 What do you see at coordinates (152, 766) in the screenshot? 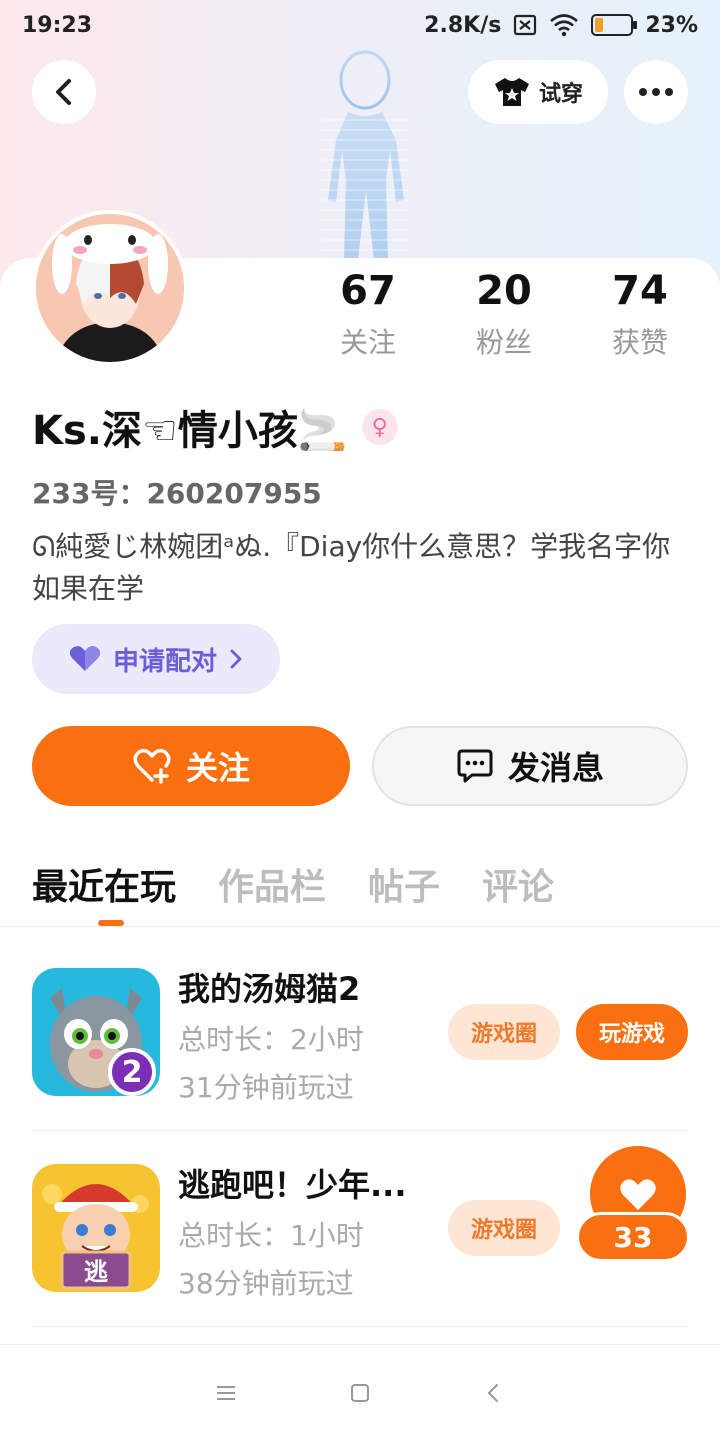
I see `heart-add-icon` at bounding box center [152, 766].